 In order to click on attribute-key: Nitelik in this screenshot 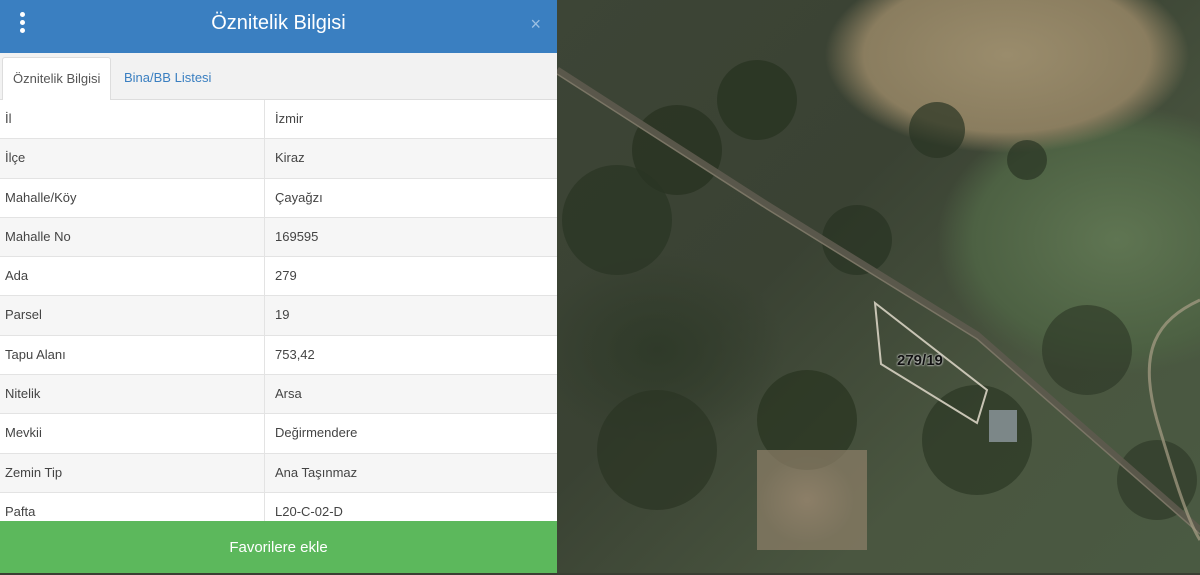, I will do `click(132, 394)`.